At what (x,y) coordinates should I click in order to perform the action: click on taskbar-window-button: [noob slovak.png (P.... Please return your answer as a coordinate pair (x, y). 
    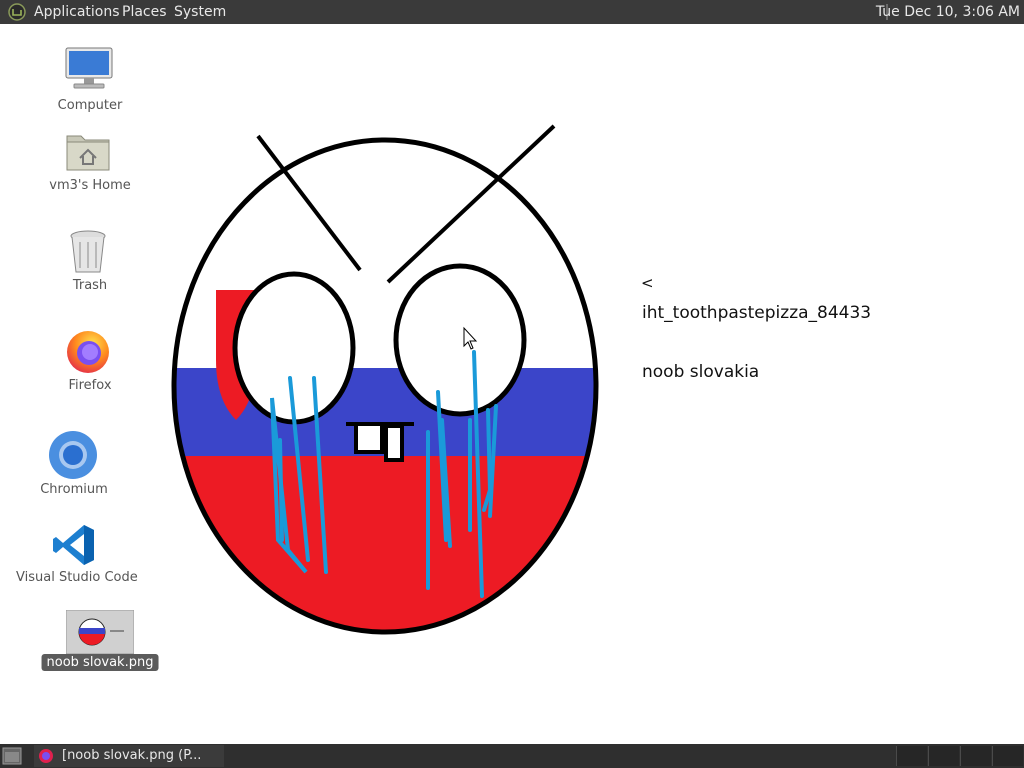
    Looking at the image, I should click on (129, 756).